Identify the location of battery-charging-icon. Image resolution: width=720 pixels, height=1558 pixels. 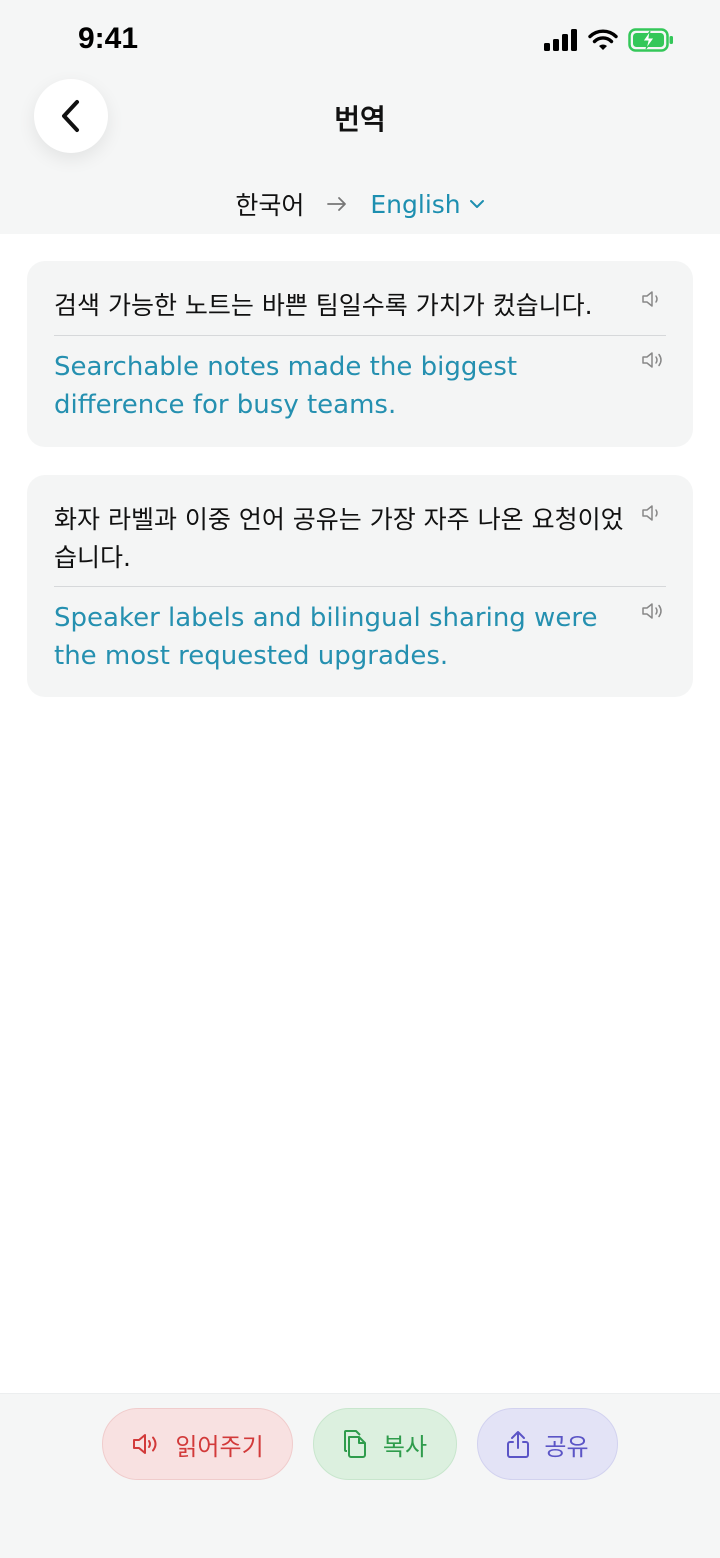
(650, 40).